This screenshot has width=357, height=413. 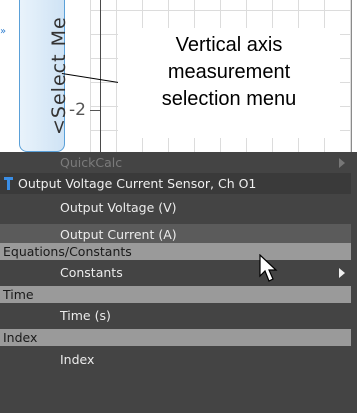 I want to click on sensor-header-label: Output Voltage Current Sensor, Ch O1, so click(x=137, y=183).